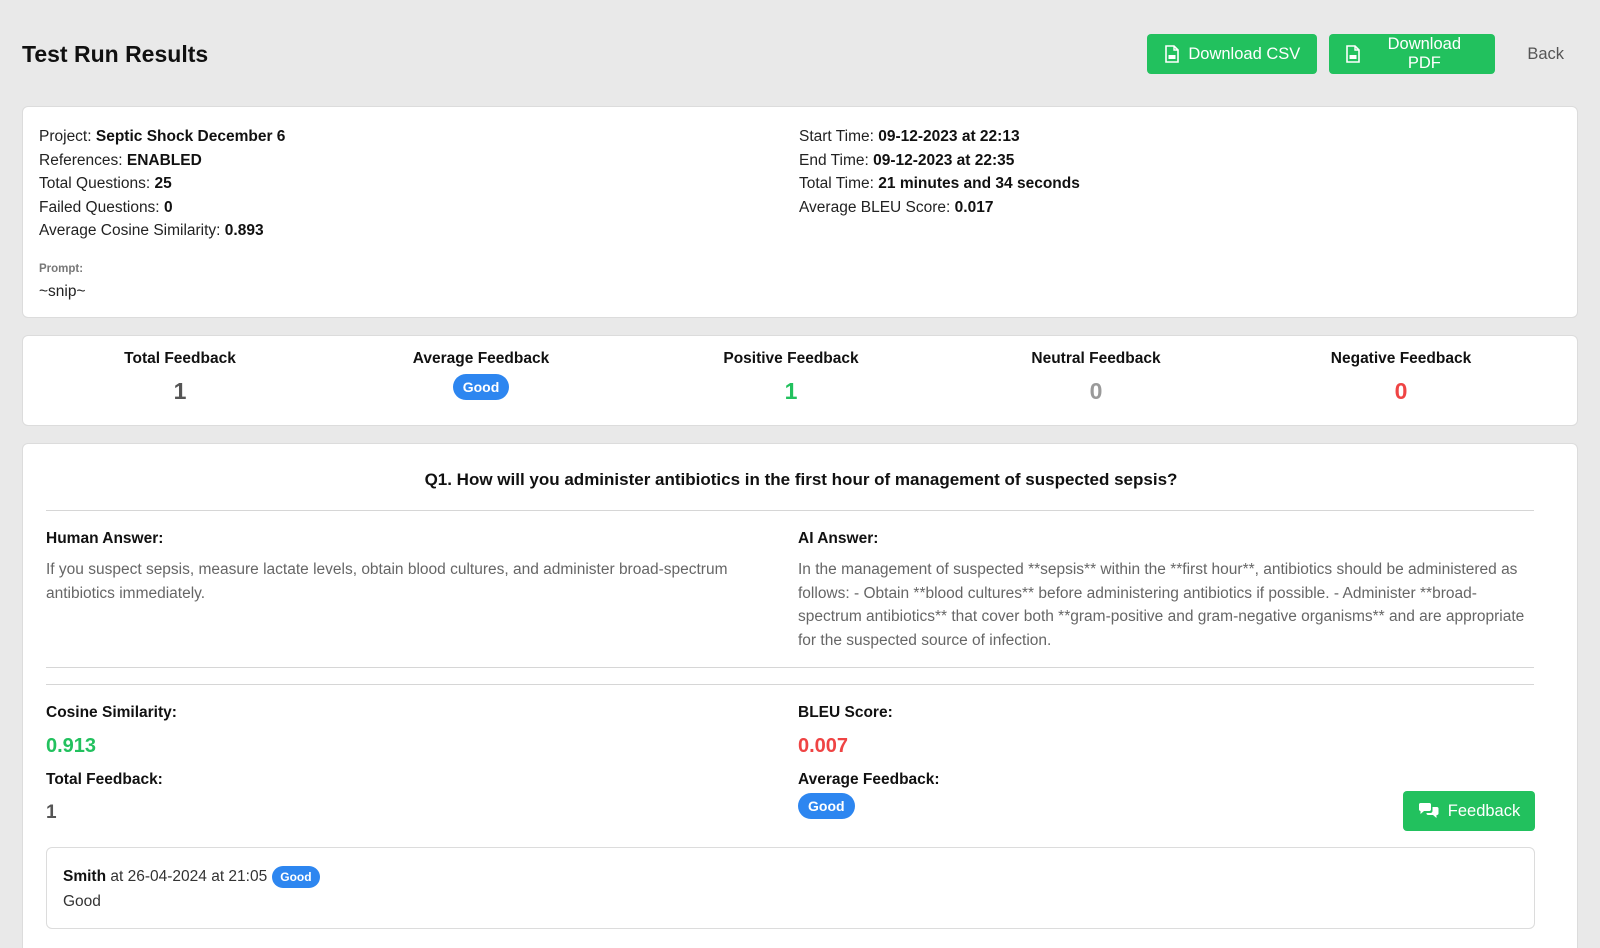 The image size is (1600, 948). What do you see at coordinates (162, 208) in the screenshot?
I see `failed-questions-row: Failed Questions: 0` at bounding box center [162, 208].